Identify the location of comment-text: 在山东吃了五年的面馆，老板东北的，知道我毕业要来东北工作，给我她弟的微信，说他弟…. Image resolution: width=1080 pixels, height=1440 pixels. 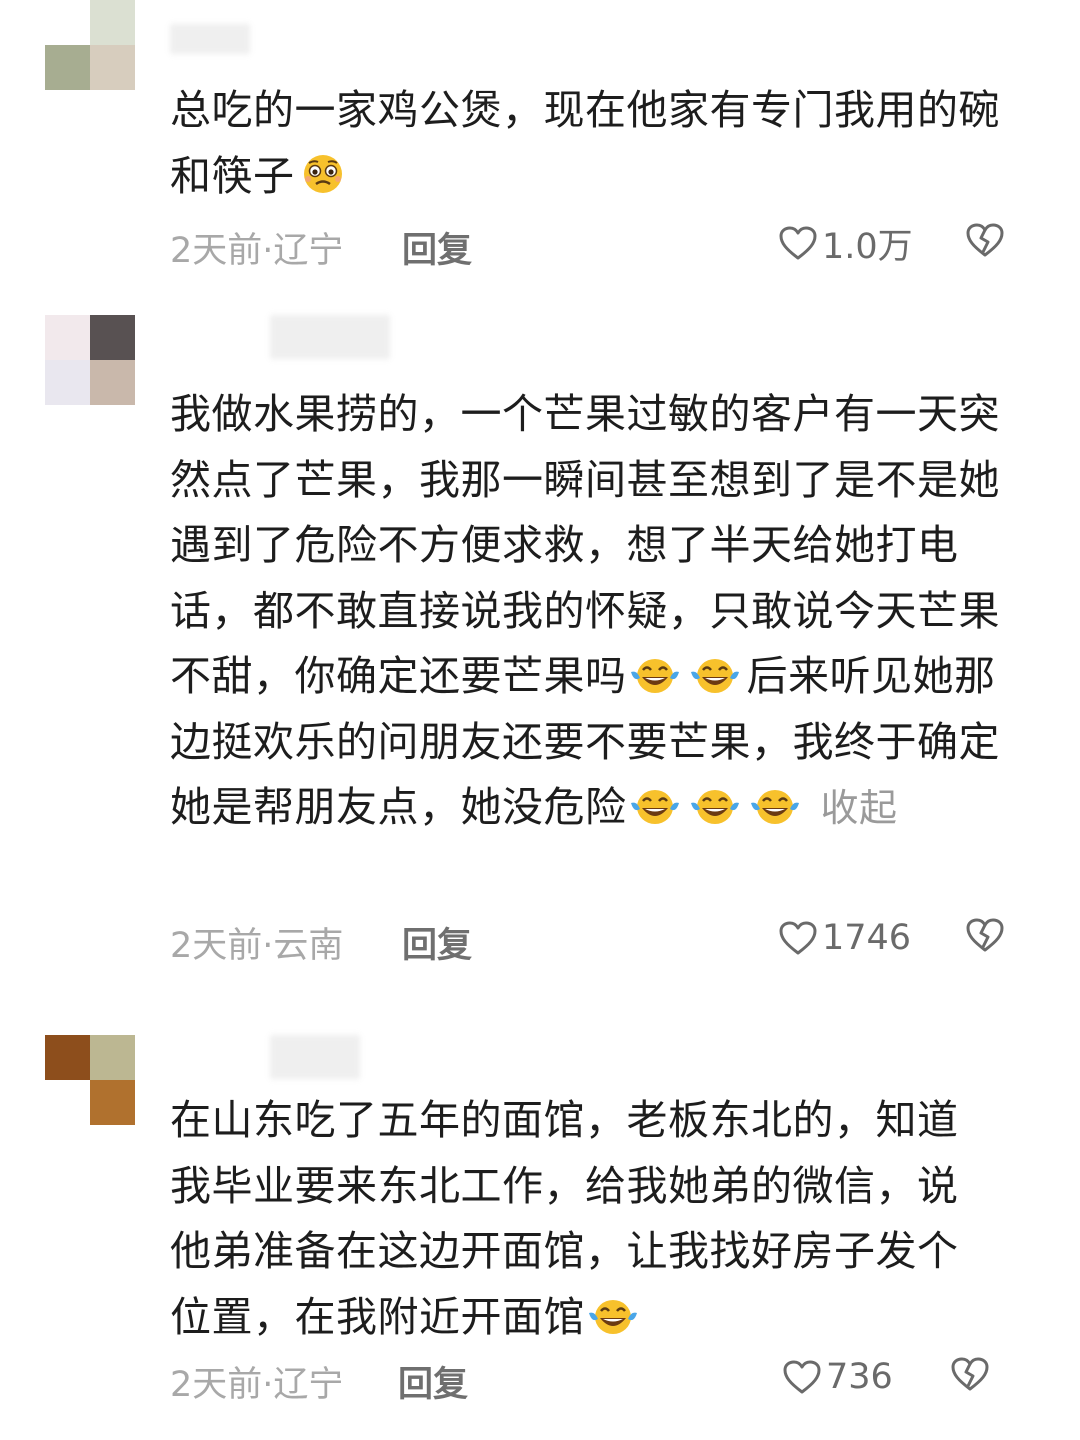
(565, 1219).